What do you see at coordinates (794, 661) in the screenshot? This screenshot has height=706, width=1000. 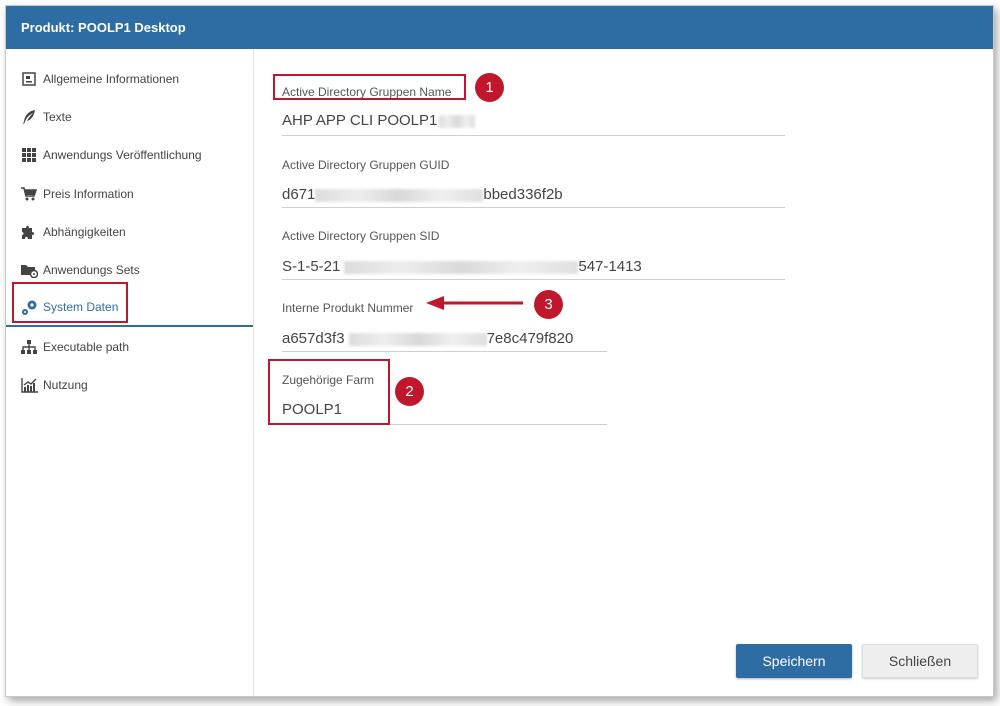 I see `save-button: Speichern` at bounding box center [794, 661].